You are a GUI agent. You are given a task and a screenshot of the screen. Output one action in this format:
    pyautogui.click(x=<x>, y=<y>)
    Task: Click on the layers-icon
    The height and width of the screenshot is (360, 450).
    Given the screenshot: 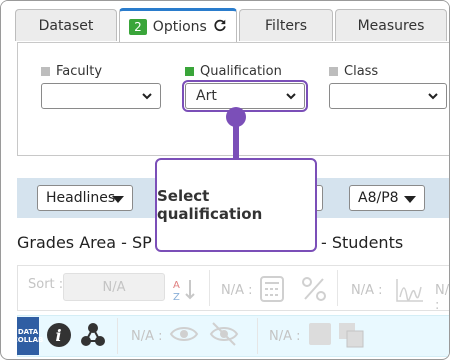 What is the action you would take?
    pyautogui.click(x=351, y=335)
    